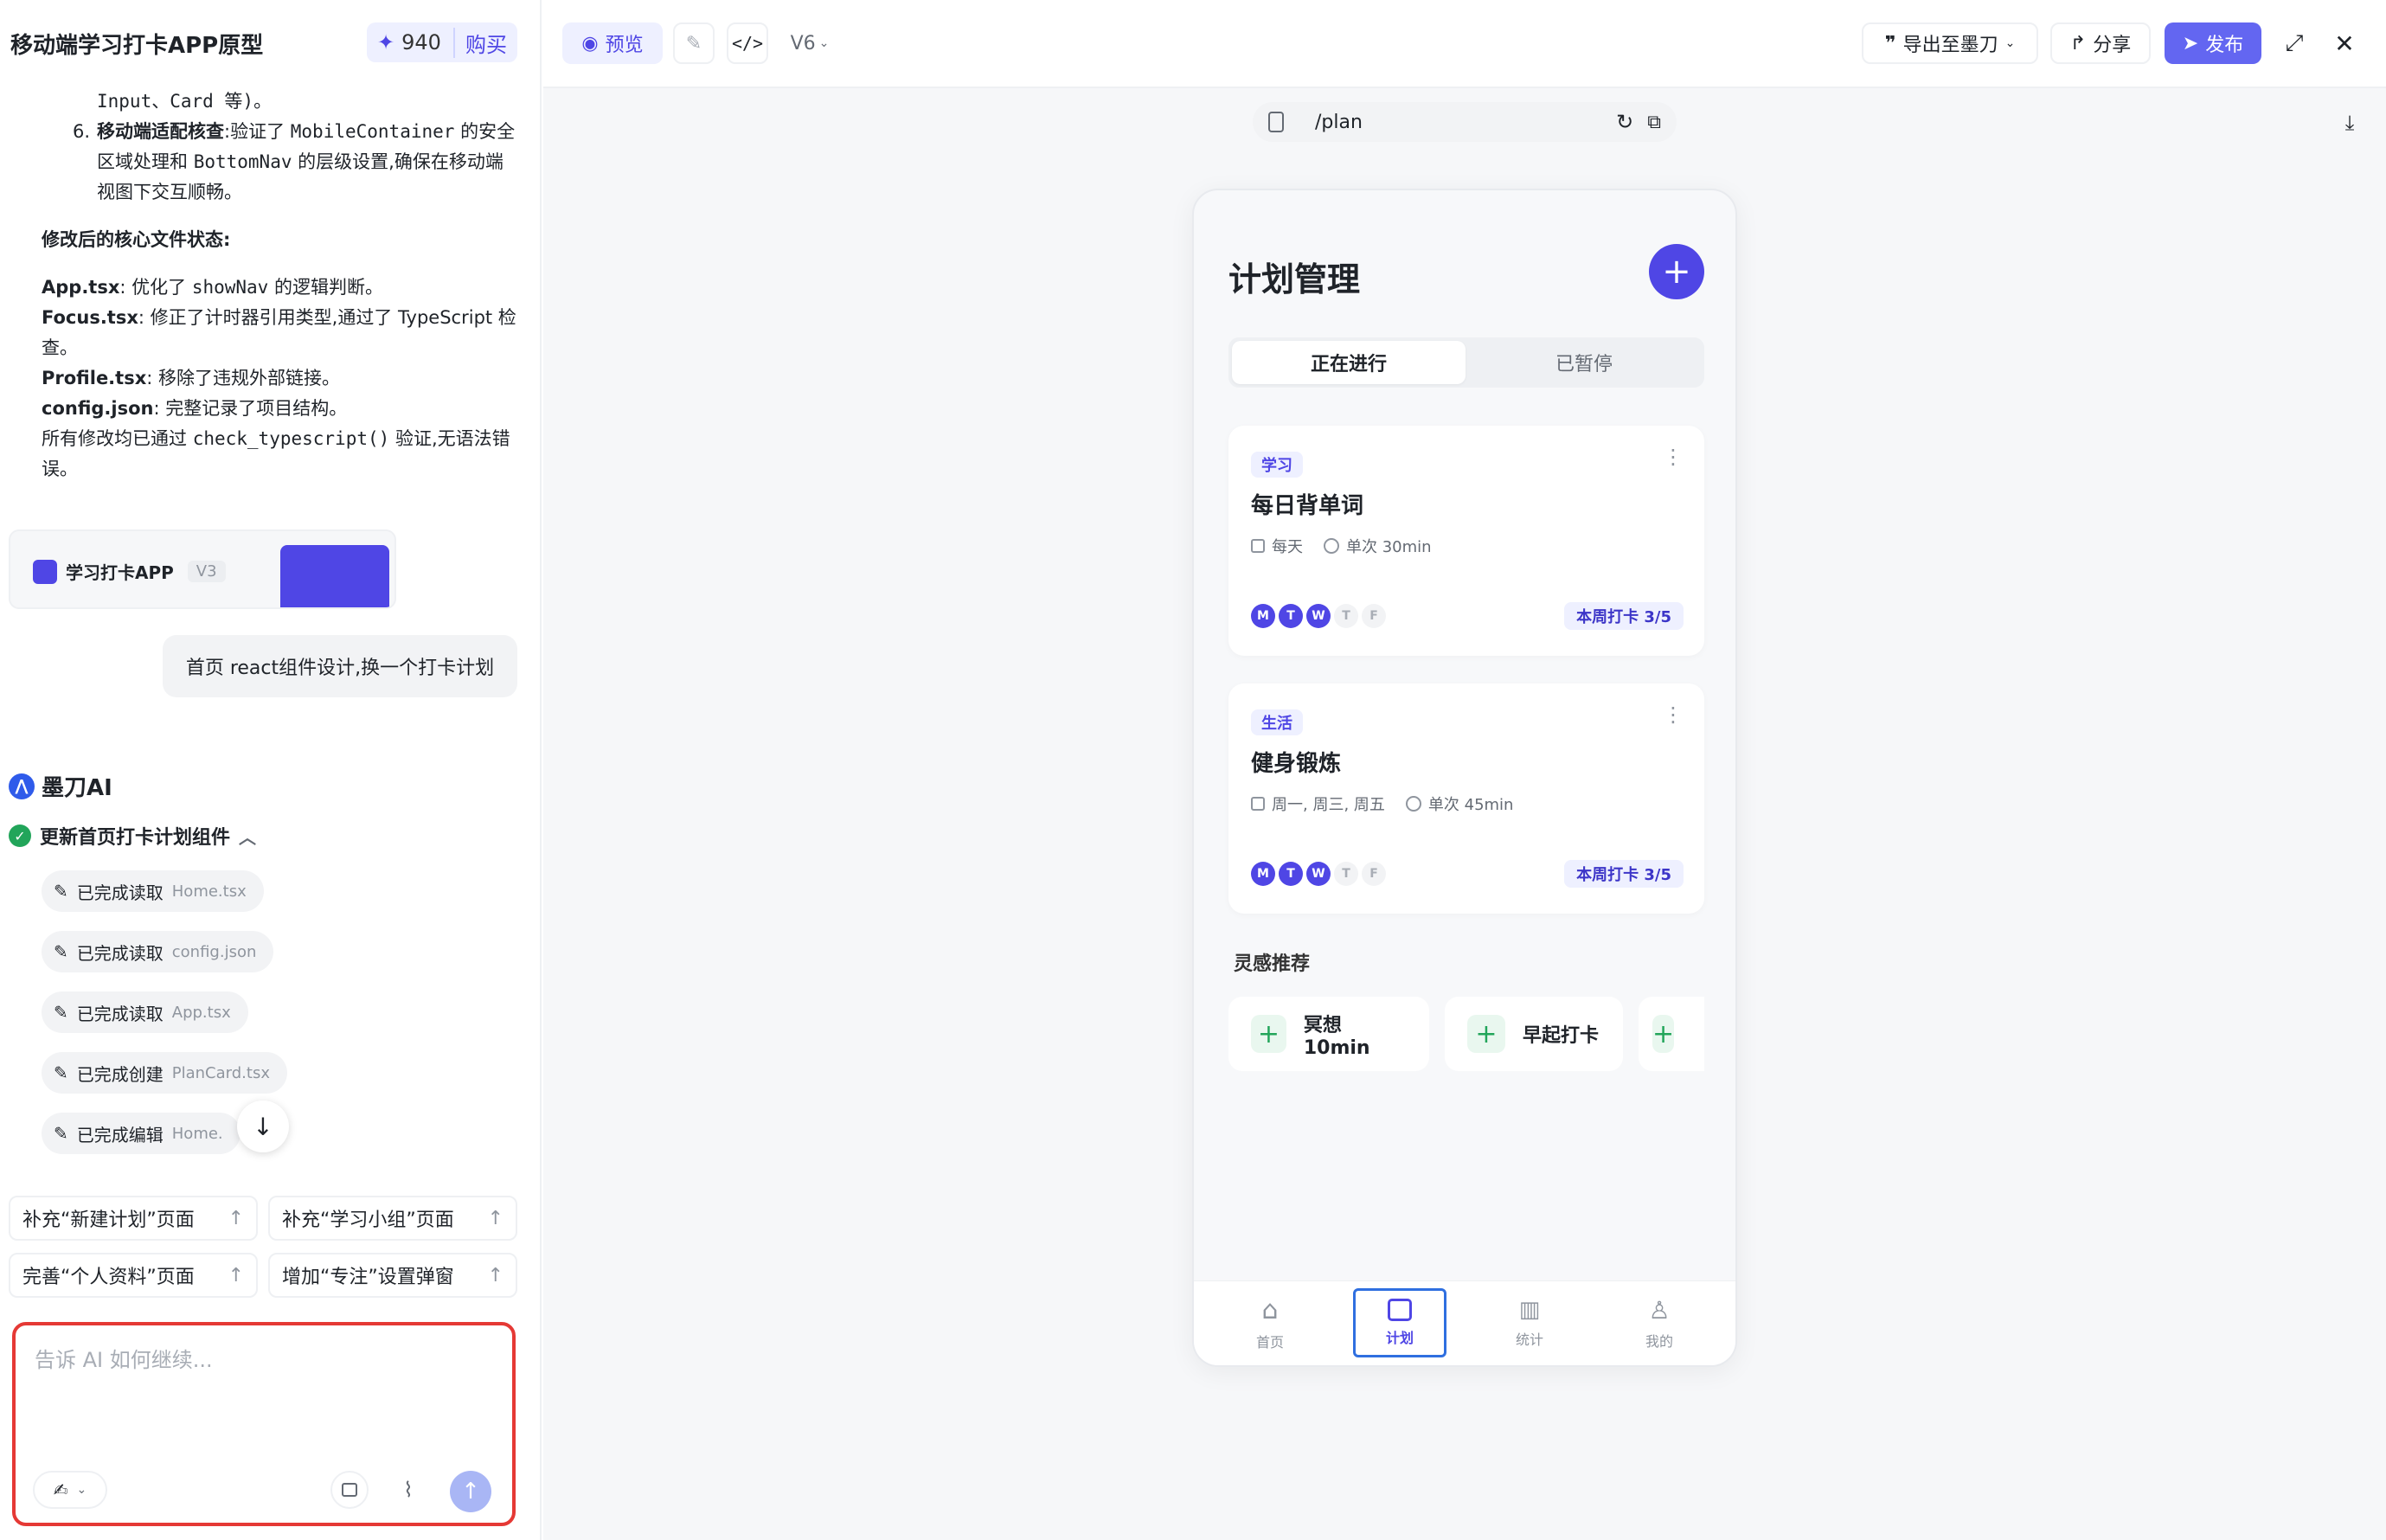  What do you see at coordinates (334, 576) in the screenshot?
I see `card-thumbnail` at bounding box center [334, 576].